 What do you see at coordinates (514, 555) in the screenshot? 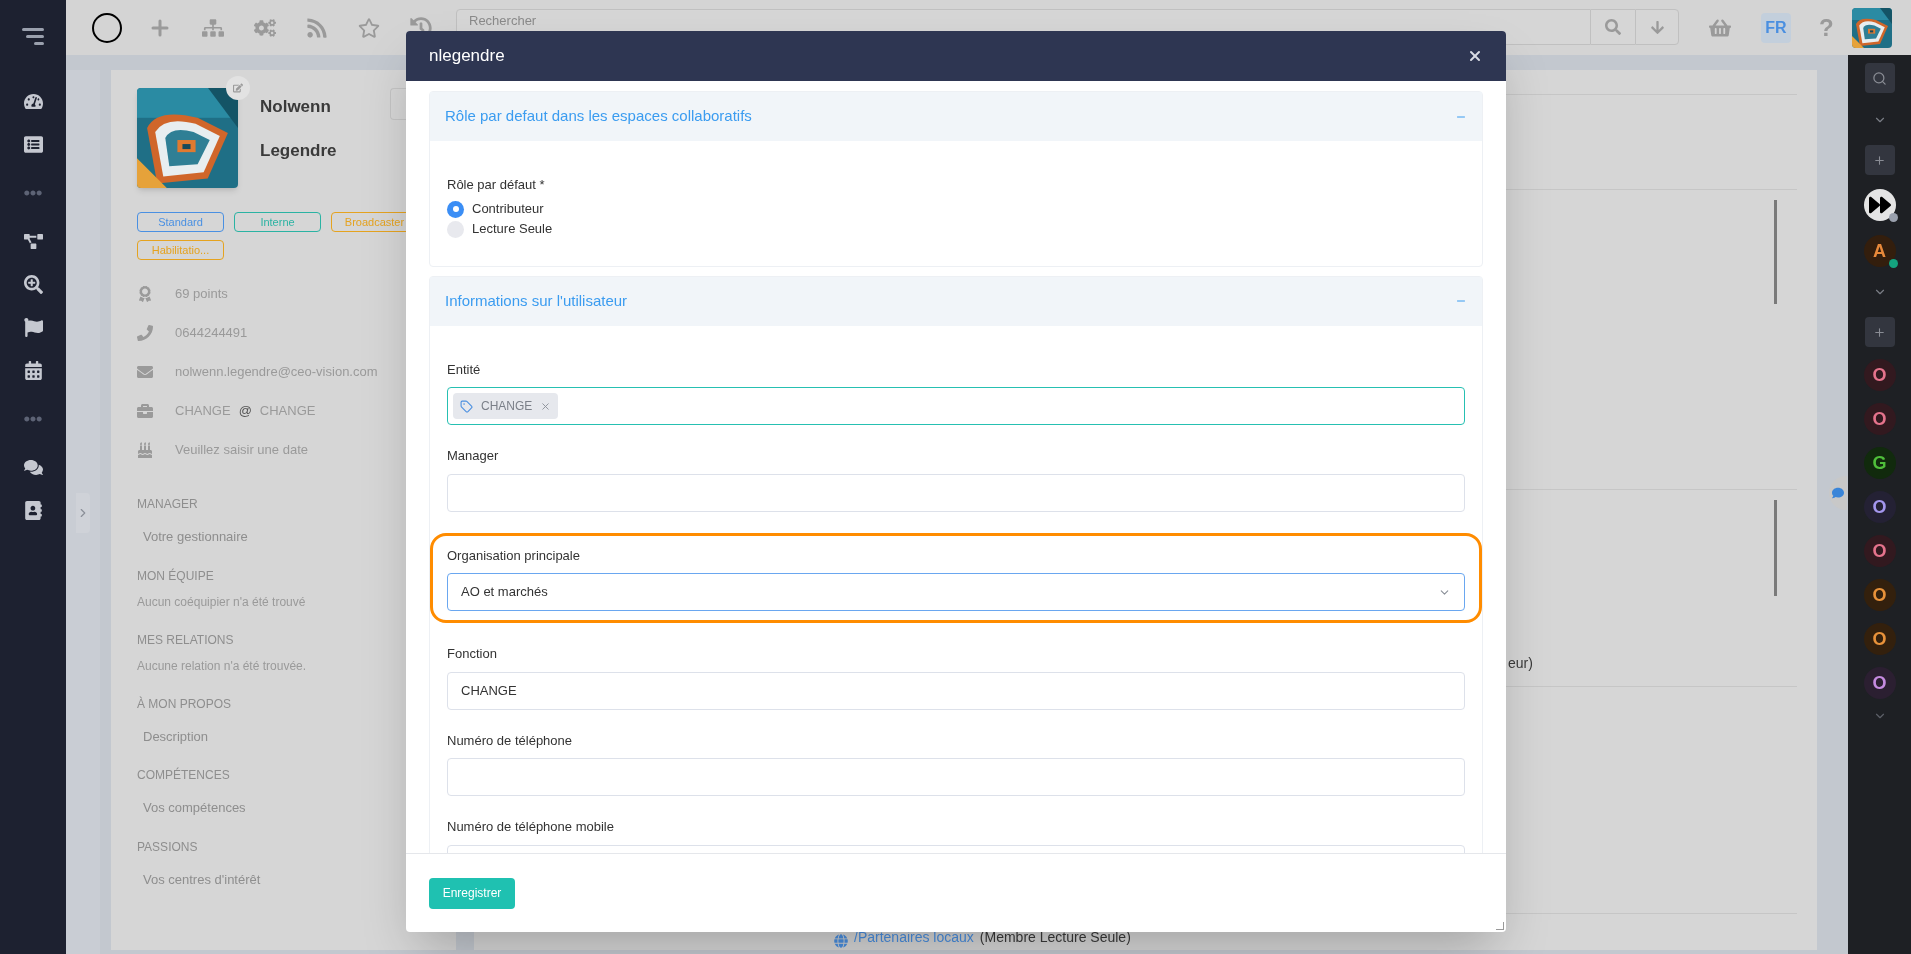
I see `field-label: Organisation principale` at bounding box center [514, 555].